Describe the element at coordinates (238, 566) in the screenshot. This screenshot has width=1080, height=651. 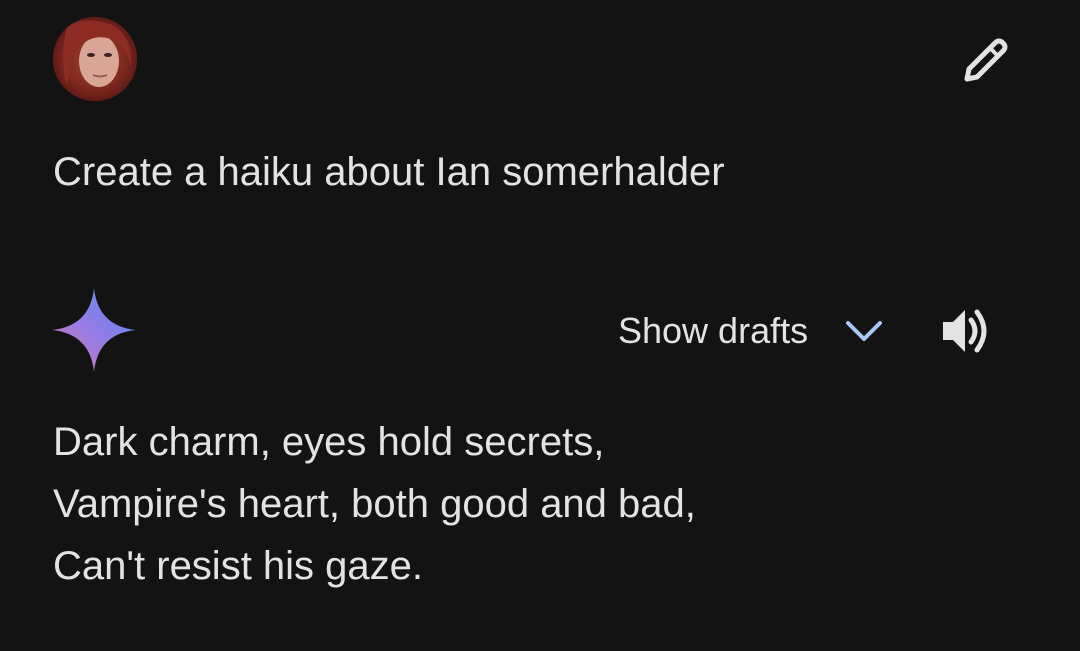
I see `response-line: Can't resist his gaze.` at that location.